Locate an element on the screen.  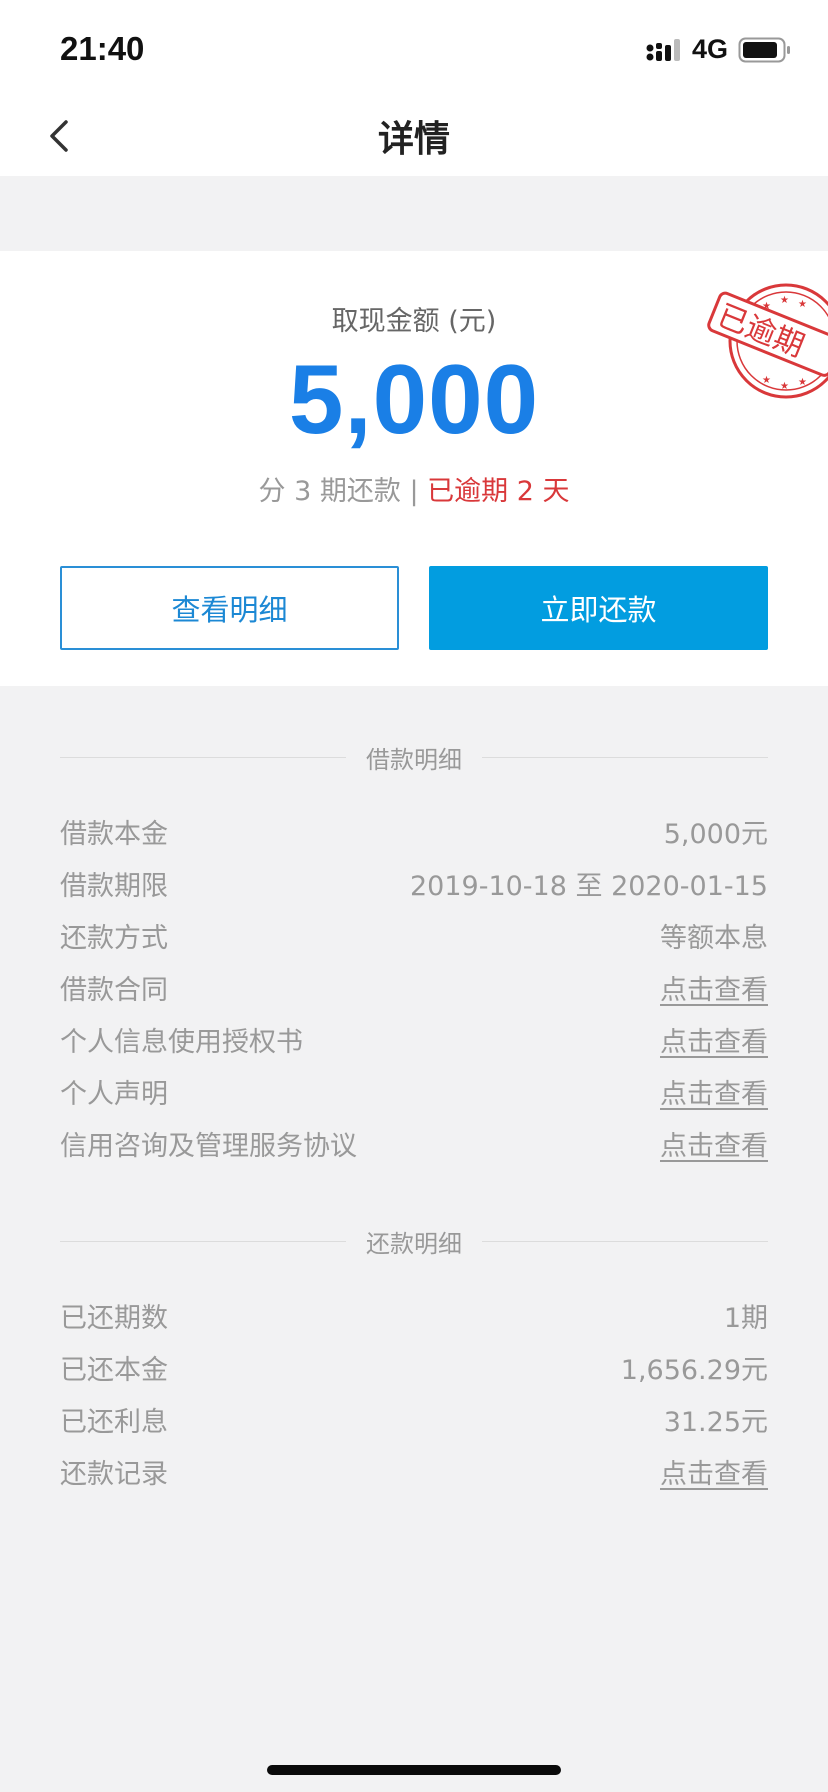
credit-service-agreement-link: 点击查看 is located at coordinates (714, 1143).